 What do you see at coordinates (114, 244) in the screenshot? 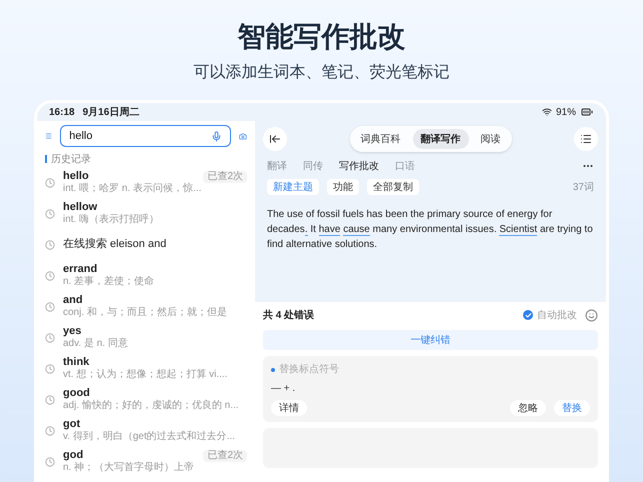
I see `history-word: 在线搜索 eleison and` at bounding box center [114, 244].